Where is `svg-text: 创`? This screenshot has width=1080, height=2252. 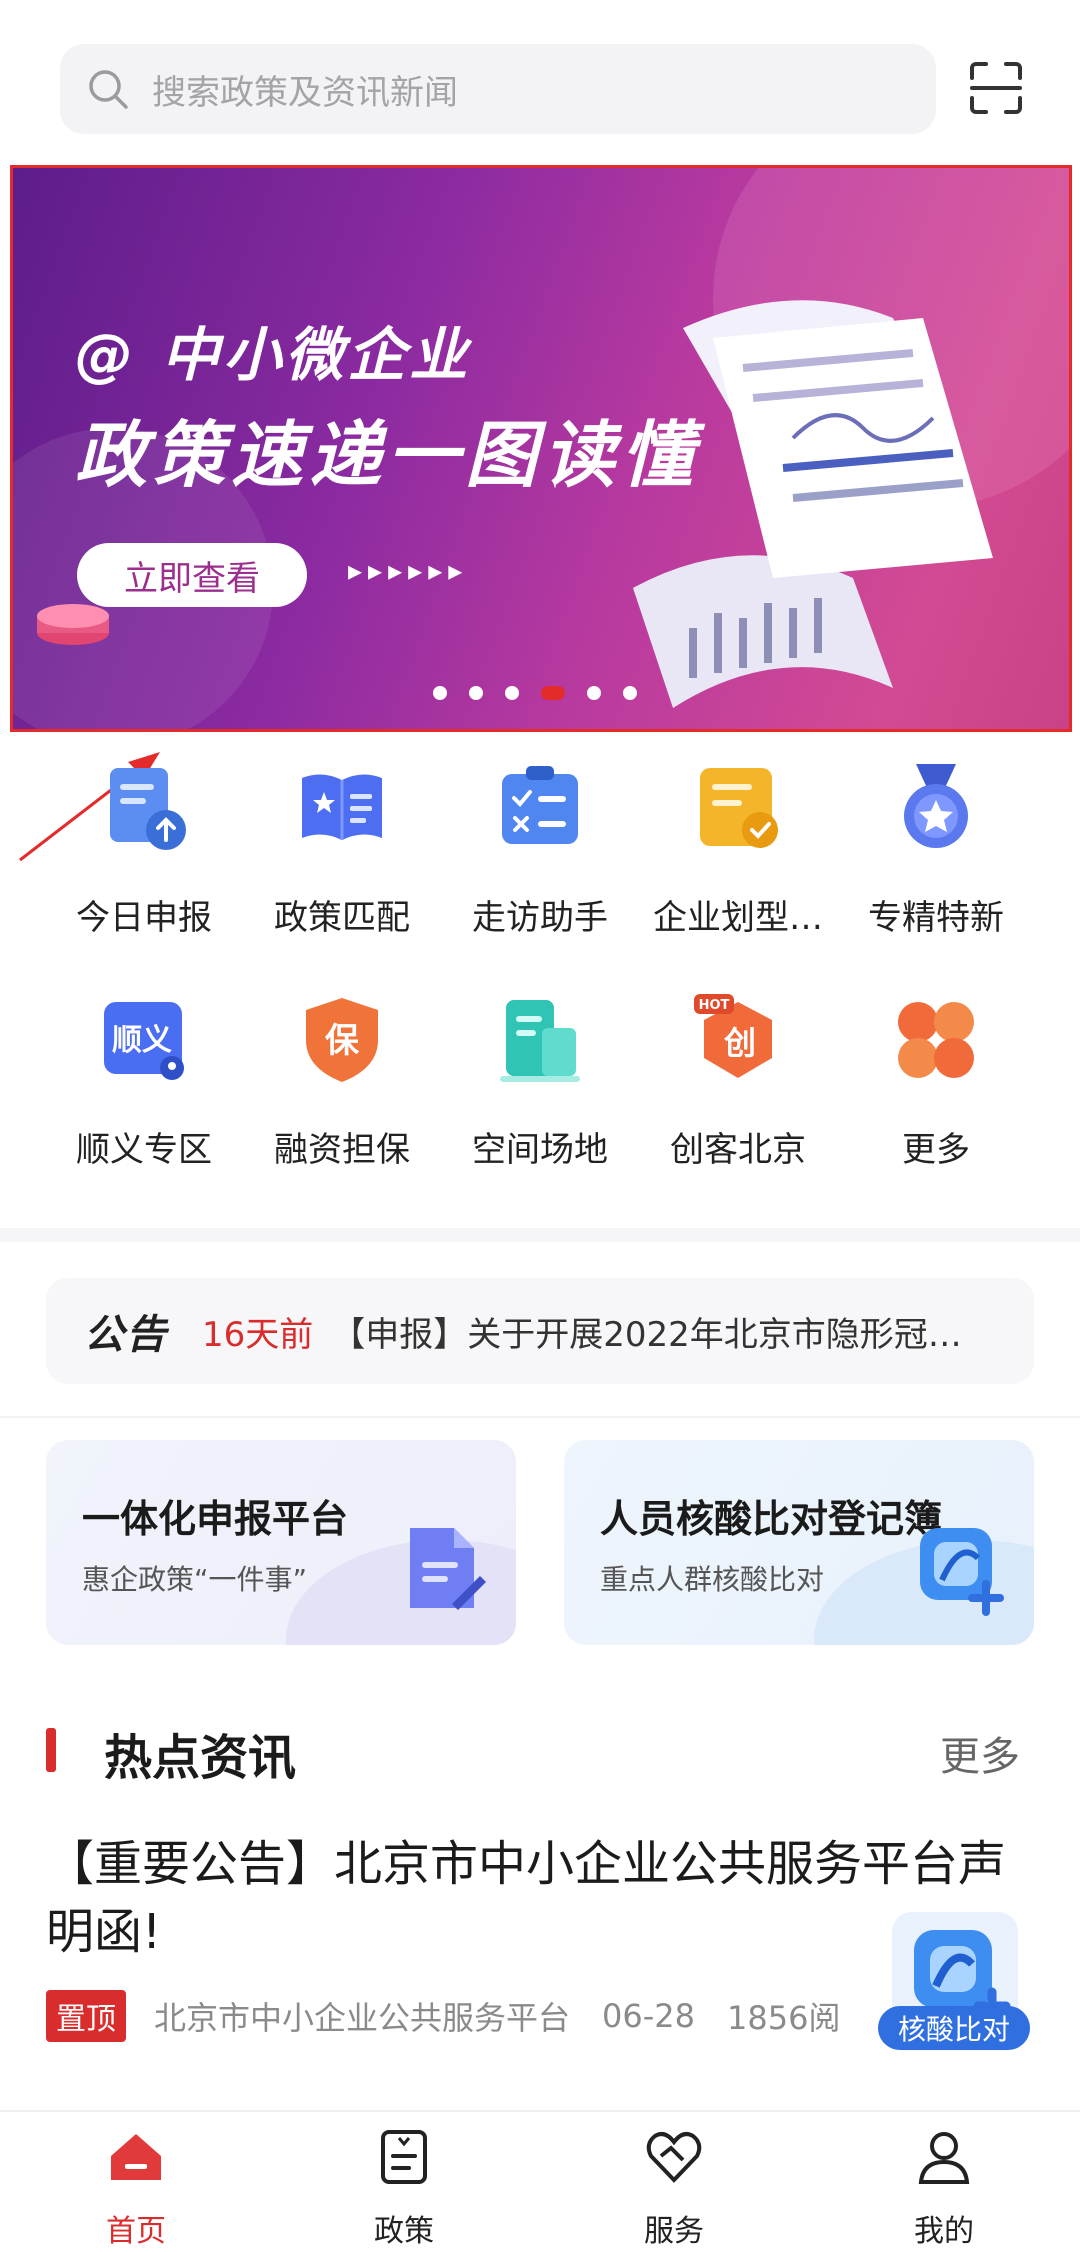 svg-text: 创 is located at coordinates (739, 1043).